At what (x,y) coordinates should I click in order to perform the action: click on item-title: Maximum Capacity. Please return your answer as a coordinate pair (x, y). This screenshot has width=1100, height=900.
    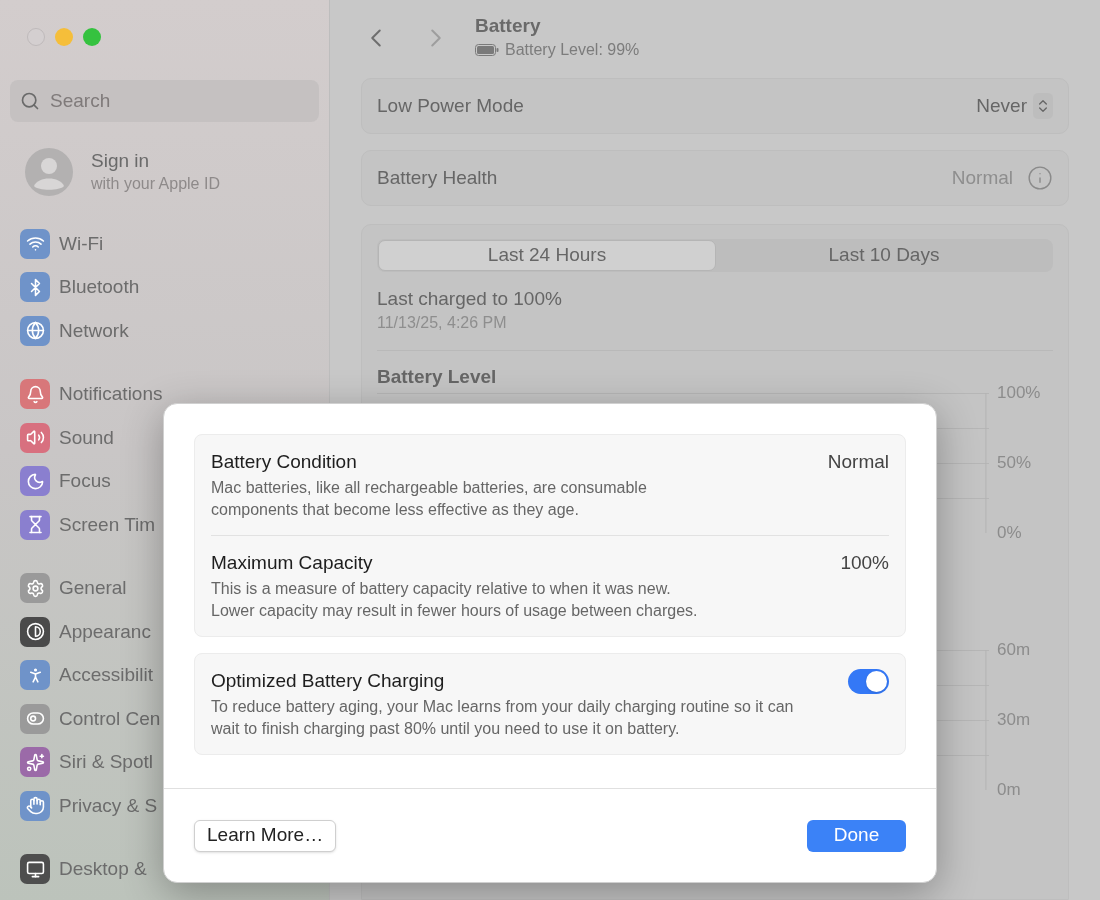
    Looking at the image, I should click on (292, 563).